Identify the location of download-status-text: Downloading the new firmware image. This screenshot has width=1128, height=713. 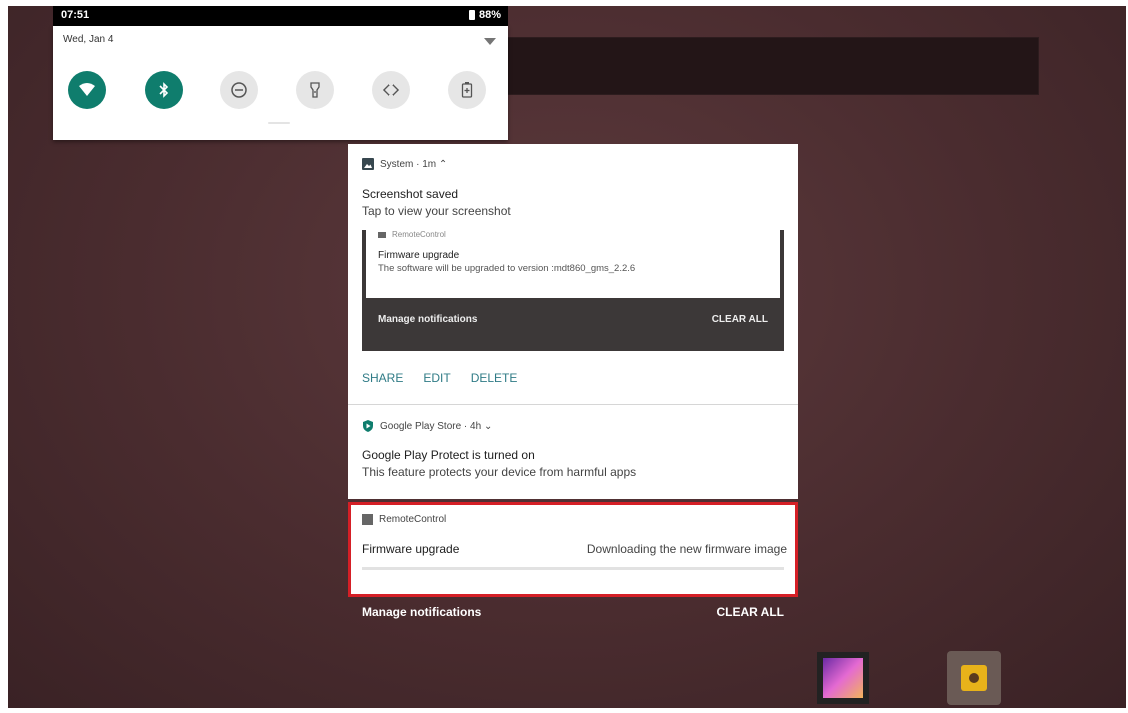
(686, 549).